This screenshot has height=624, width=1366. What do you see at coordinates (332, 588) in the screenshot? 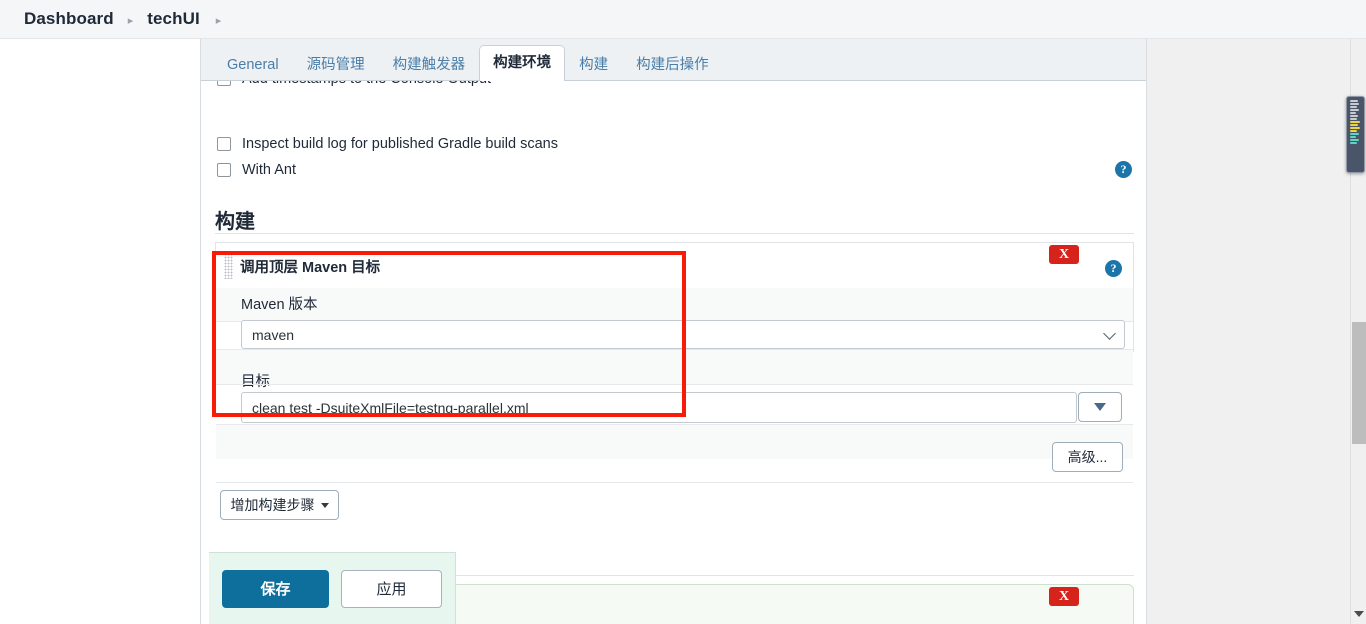
I see `save-bar: 保存 应用` at bounding box center [332, 588].